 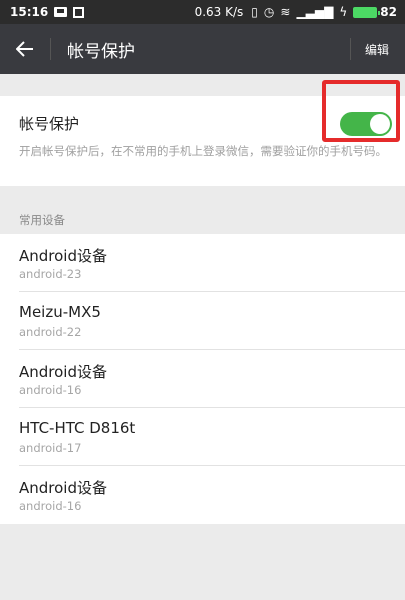 I want to click on edit-divider, so click(x=350, y=49).